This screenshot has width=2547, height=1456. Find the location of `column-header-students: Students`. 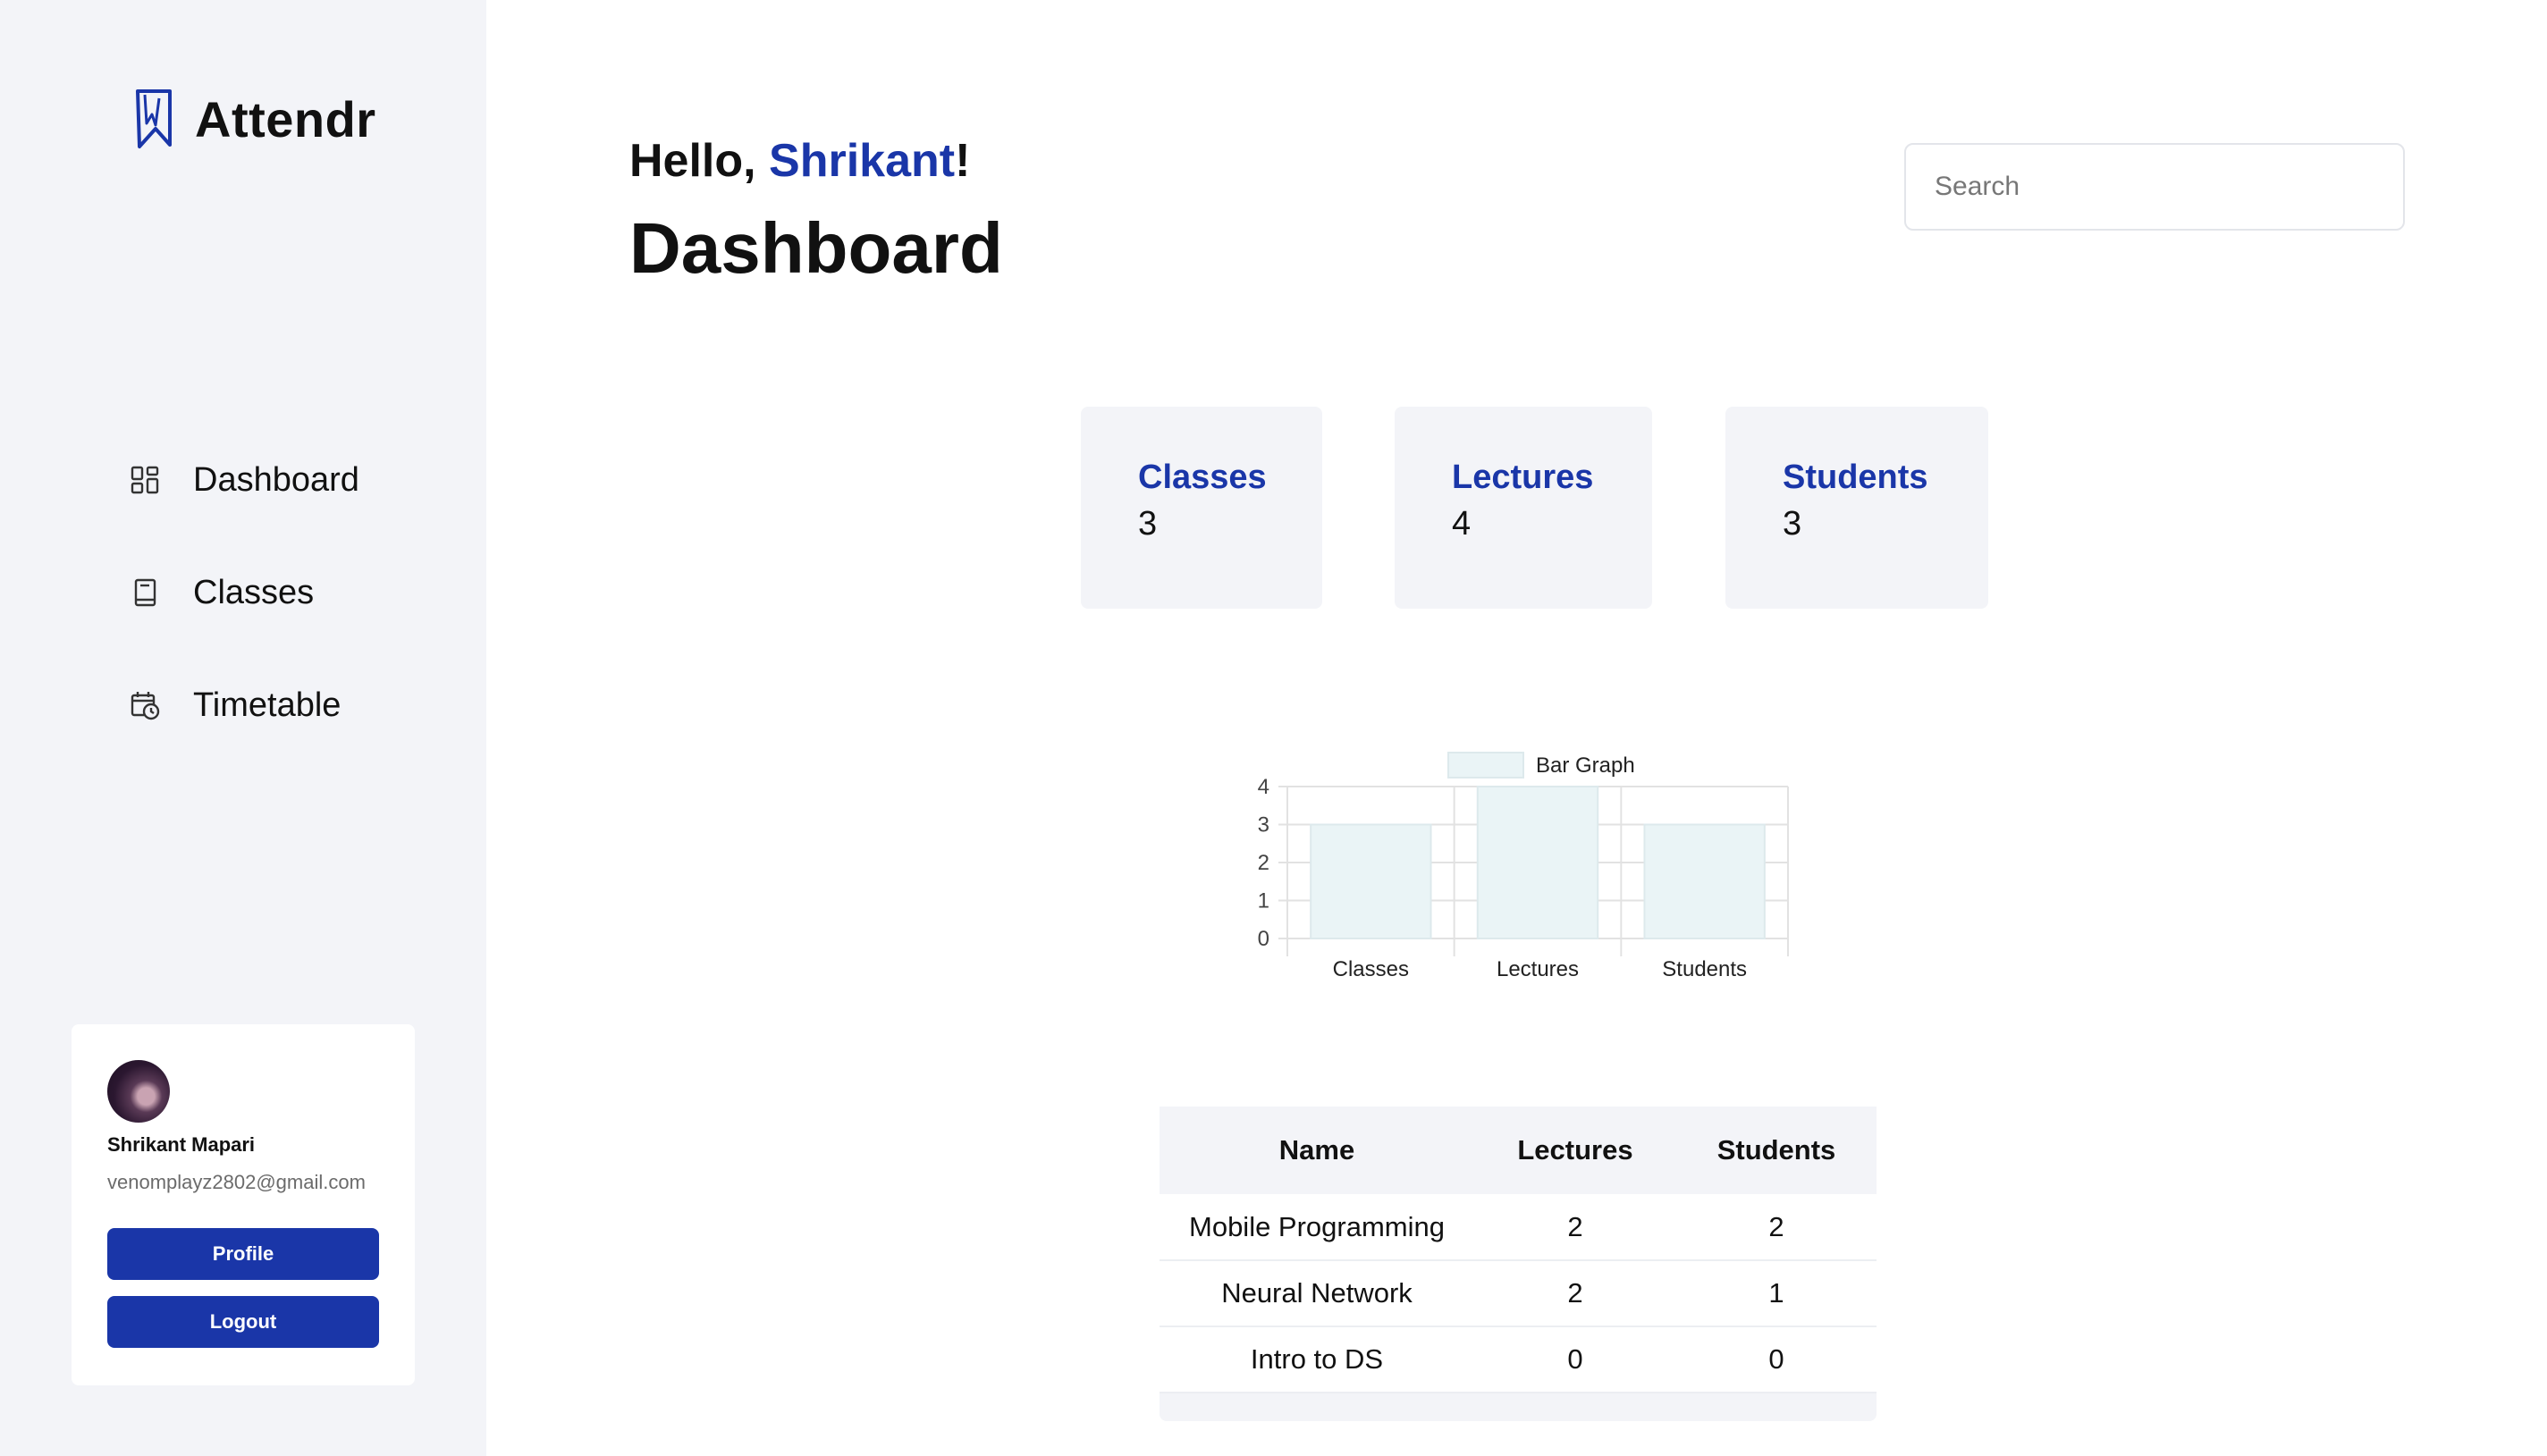

column-header-students: Students is located at coordinates (1776, 1150).